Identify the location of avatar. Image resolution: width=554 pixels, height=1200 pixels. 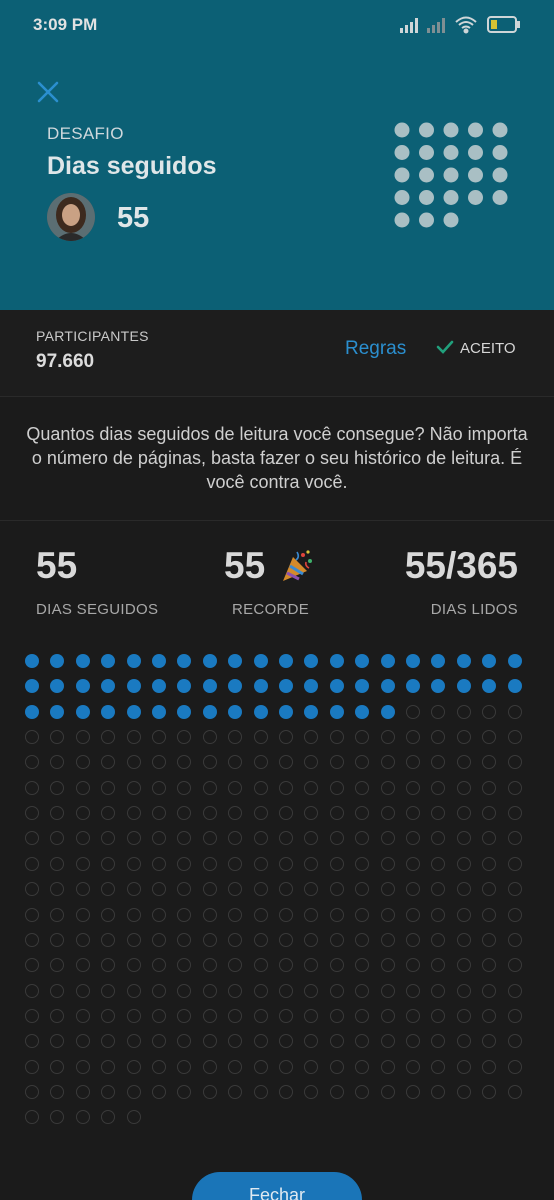
(71, 217).